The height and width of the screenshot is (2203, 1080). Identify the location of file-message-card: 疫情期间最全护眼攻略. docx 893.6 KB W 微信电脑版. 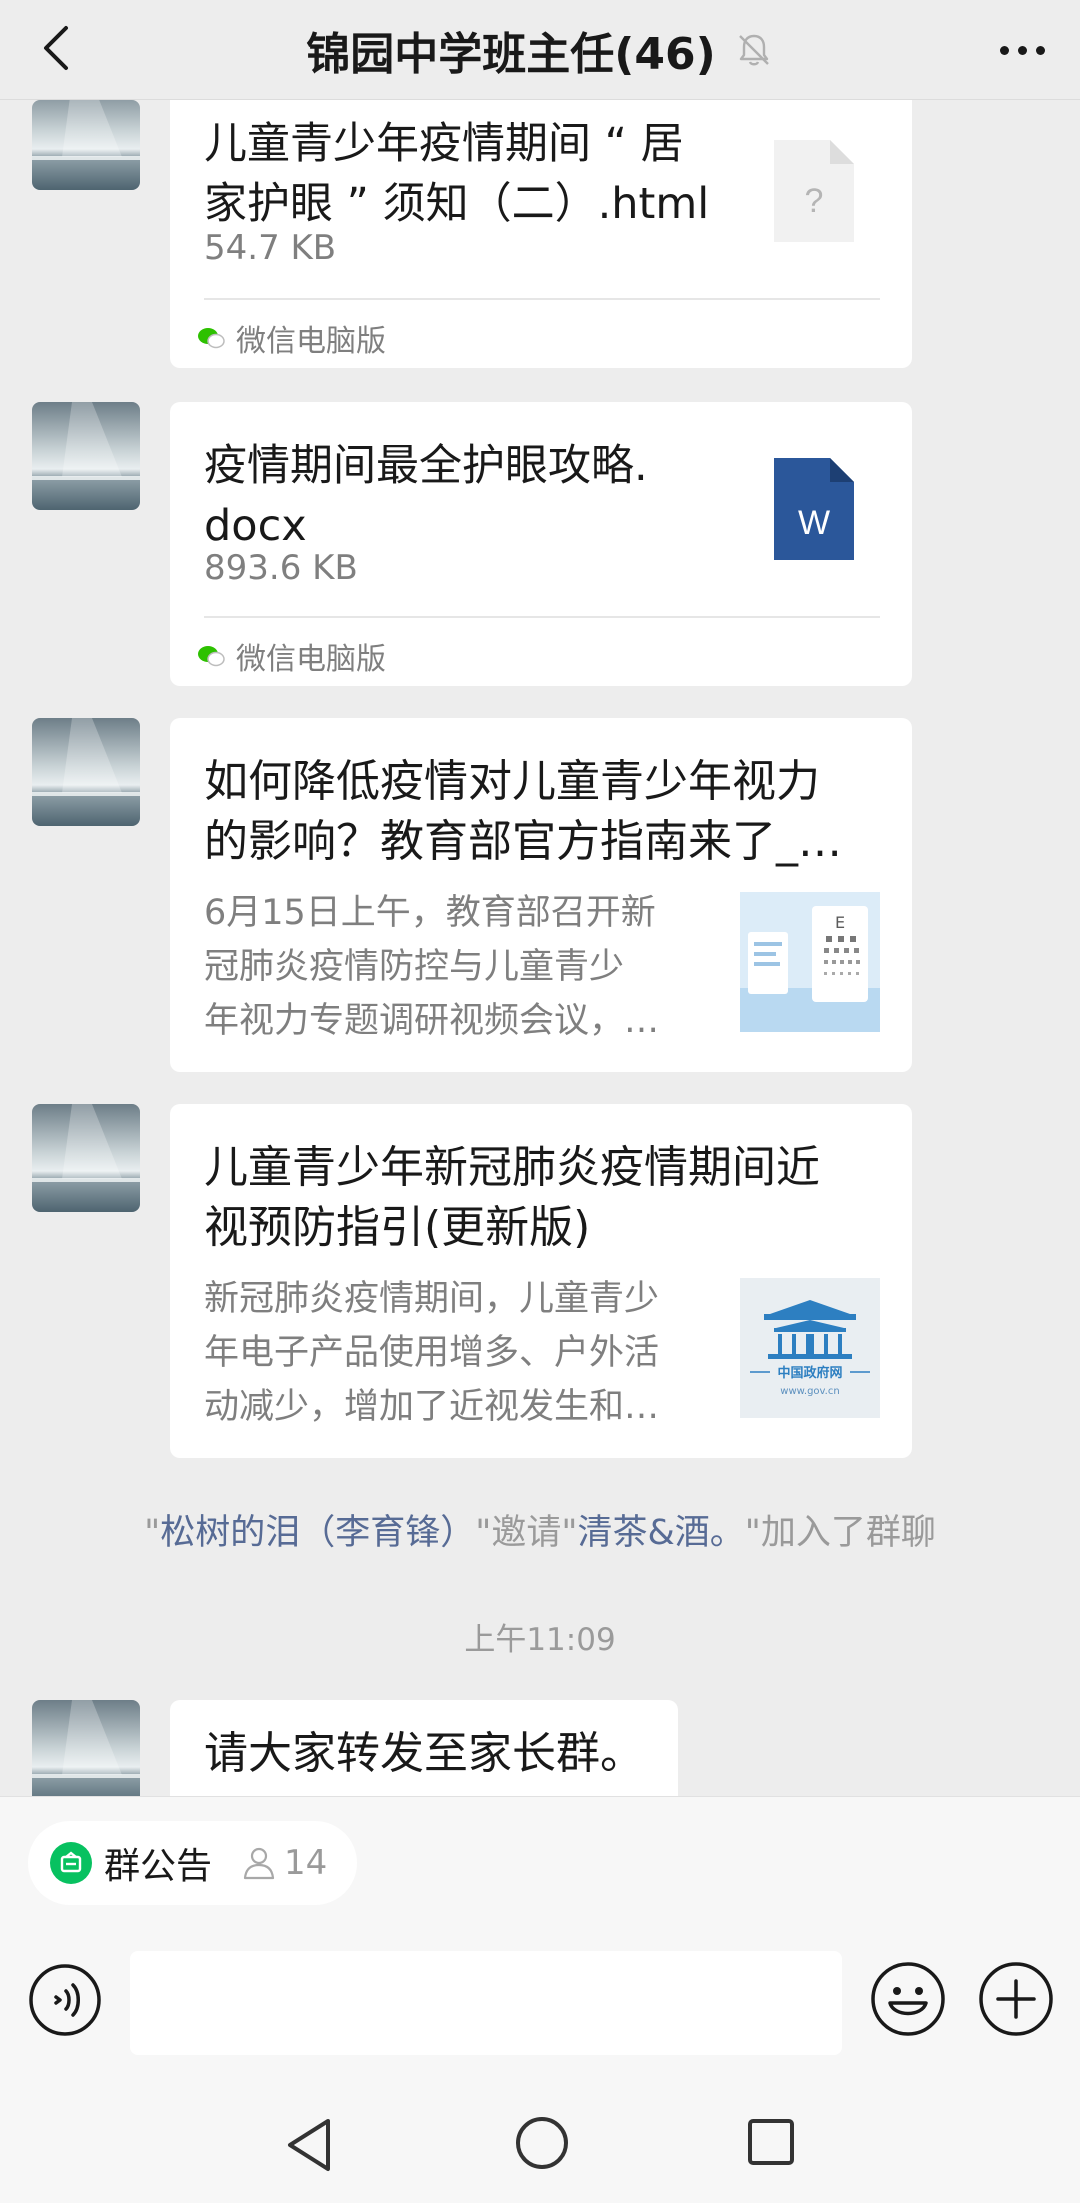
(541, 544).